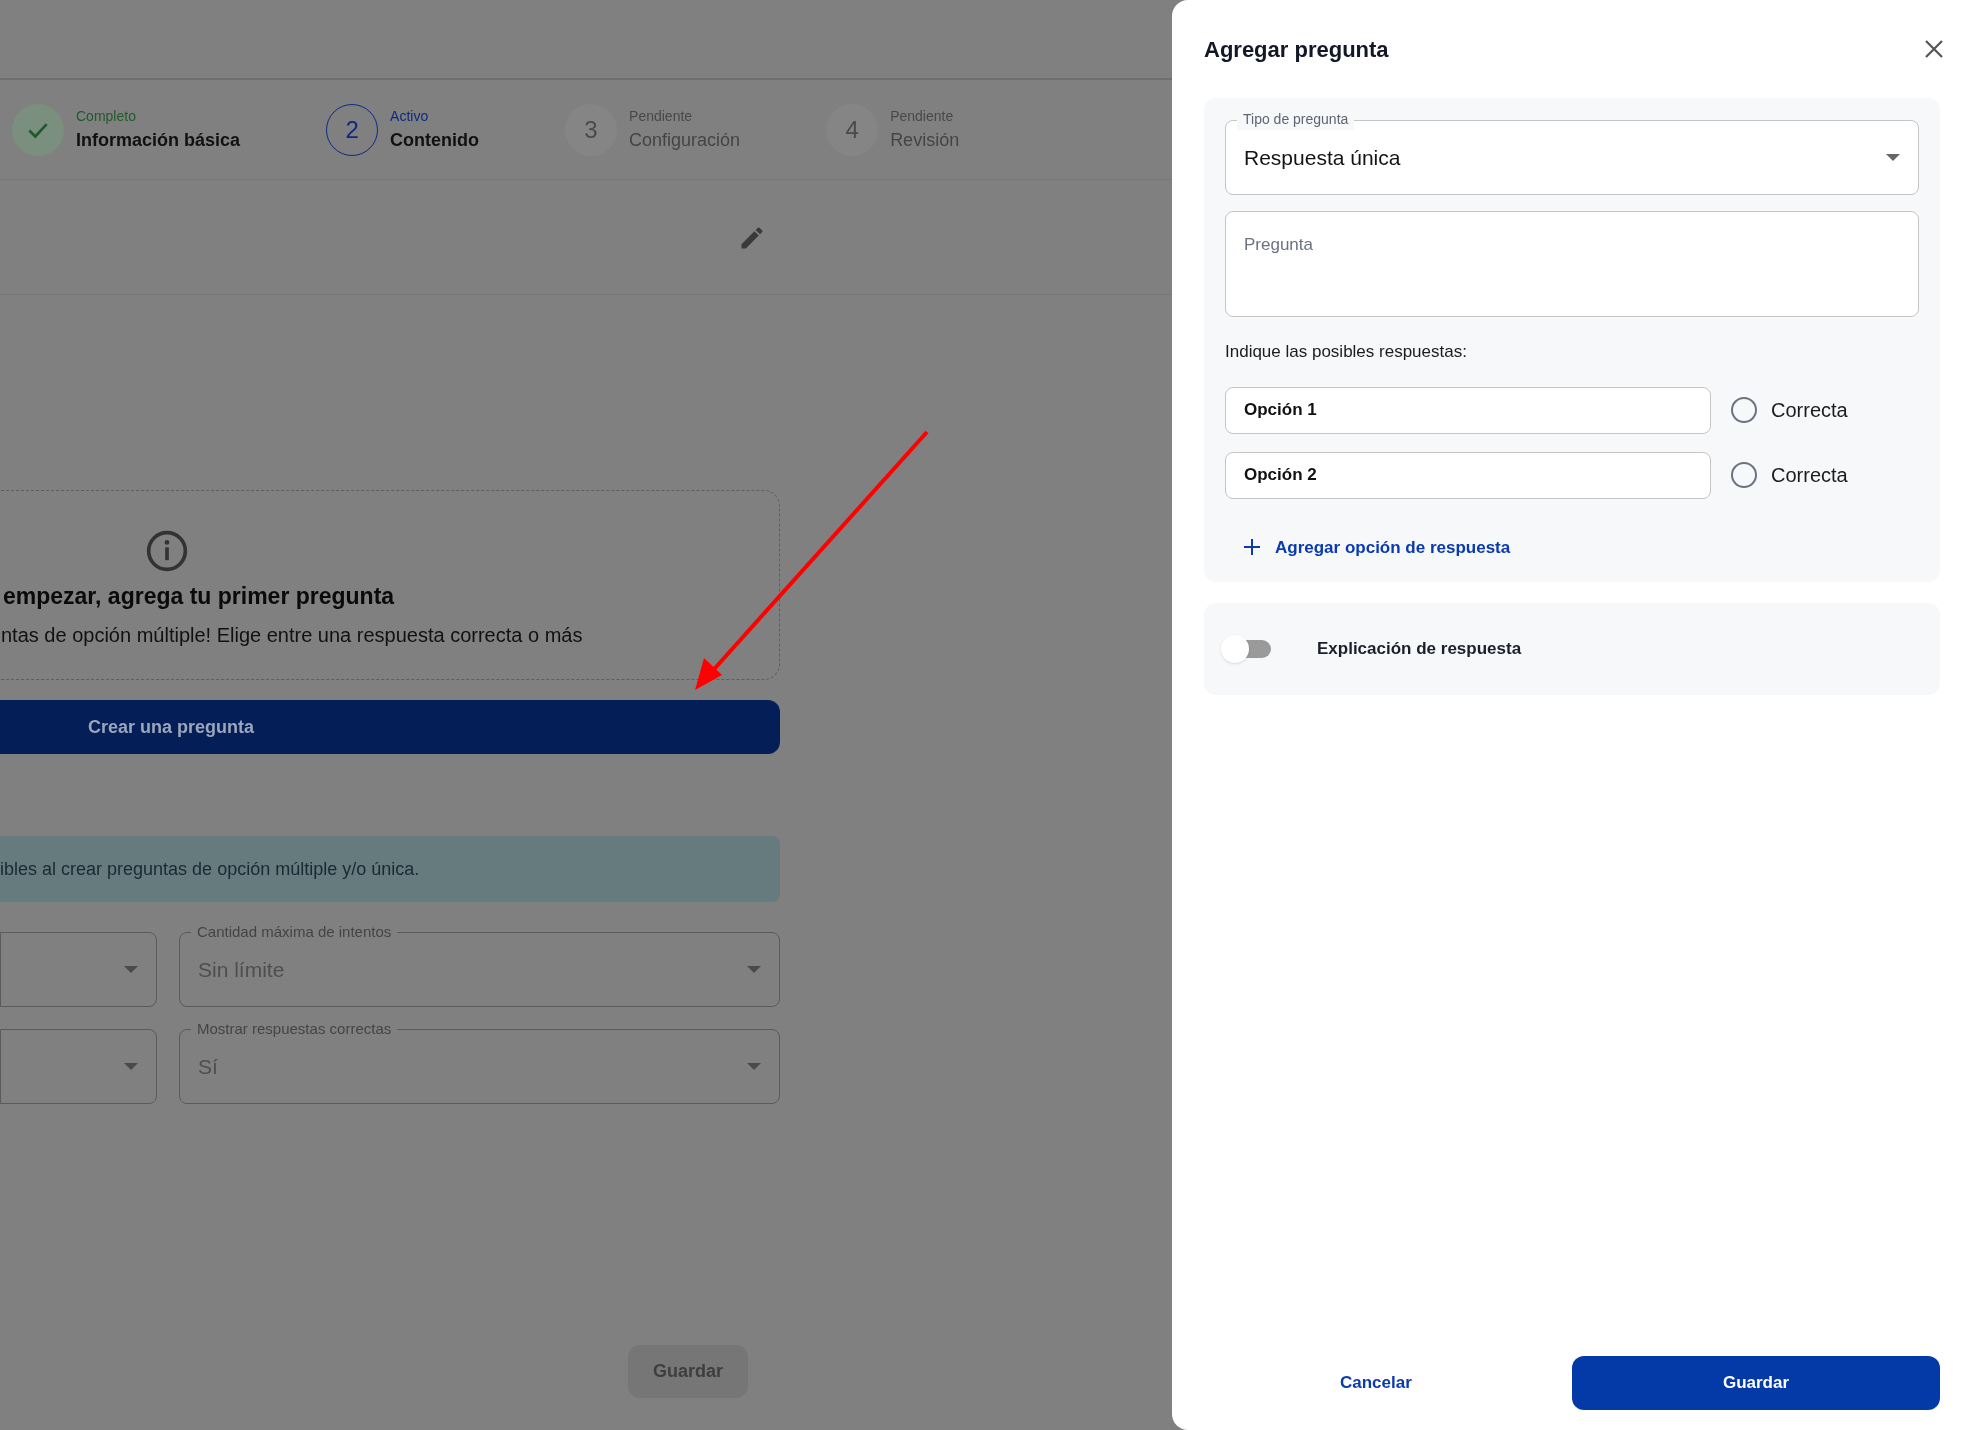 This screenshot has height=1430, width=1970. What do you see at coordinates (1468, 410) in the screenshot?
I see `option-field: Opción 1` at bounding box center [1468, 410].